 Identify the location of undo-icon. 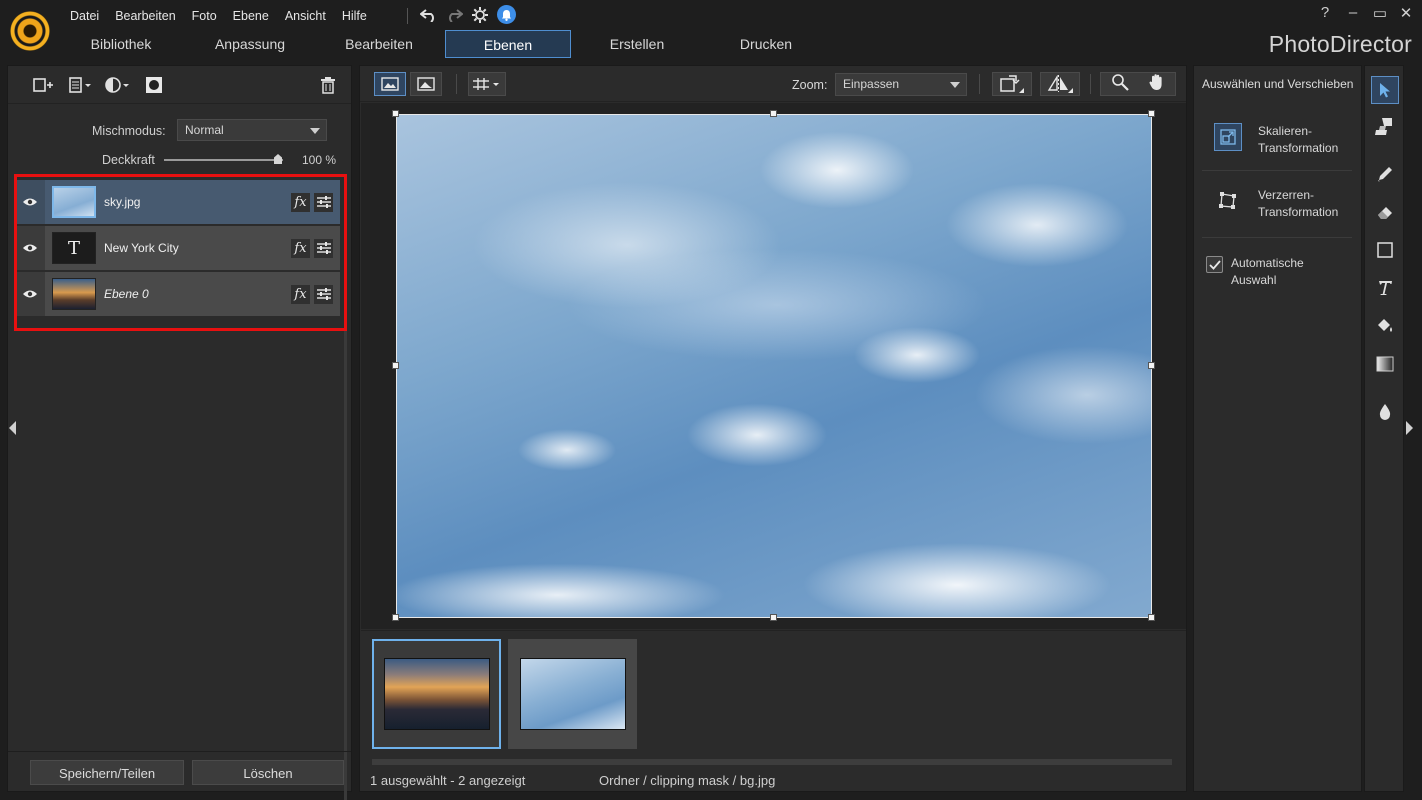
(429, 15).